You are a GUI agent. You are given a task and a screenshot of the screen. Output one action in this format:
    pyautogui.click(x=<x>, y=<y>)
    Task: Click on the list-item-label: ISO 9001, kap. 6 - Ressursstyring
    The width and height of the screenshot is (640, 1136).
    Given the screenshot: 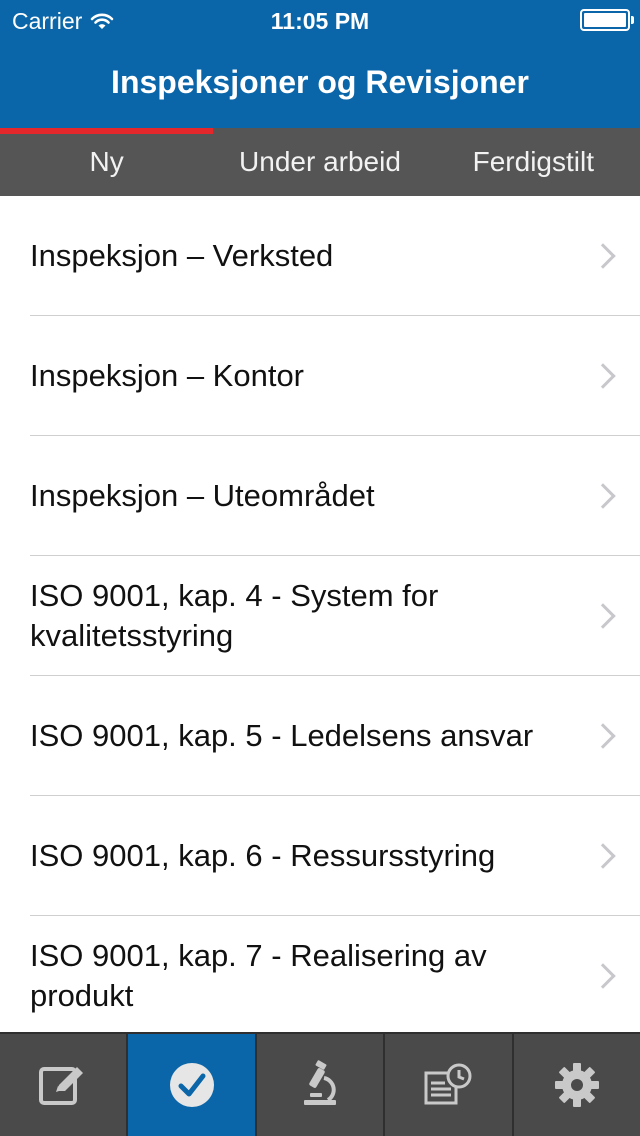 What is the action you would take?
    pyautogui.click(x=263, y=855)
    